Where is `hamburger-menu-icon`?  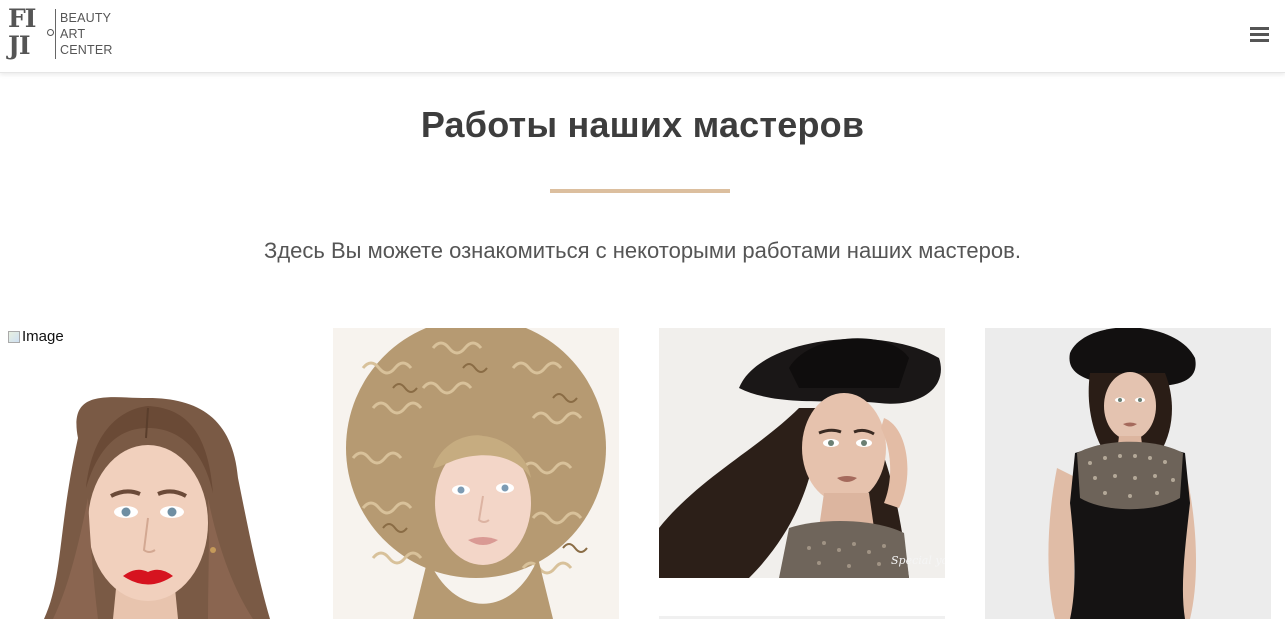 hamburger-menu-icon is located at coordinates (1260, 34).